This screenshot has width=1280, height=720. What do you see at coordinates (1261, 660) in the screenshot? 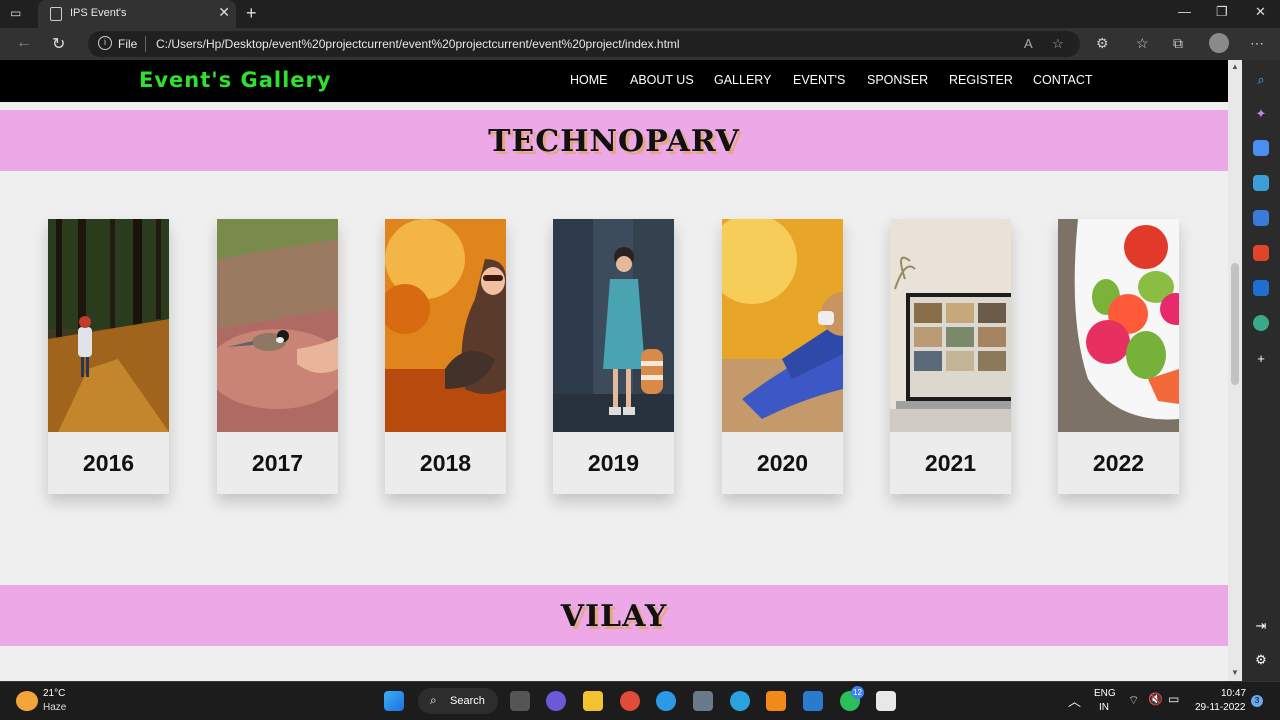
I see `settings-icon: ⚙` at bounding box center [1261, 660].